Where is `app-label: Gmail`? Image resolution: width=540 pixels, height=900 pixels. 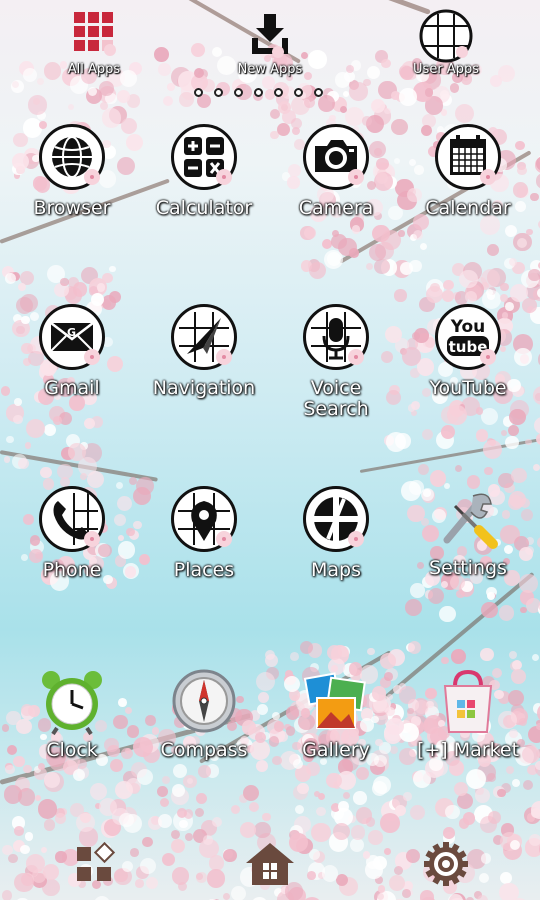
app-label: Gmail is located at coordinates (72, 388).